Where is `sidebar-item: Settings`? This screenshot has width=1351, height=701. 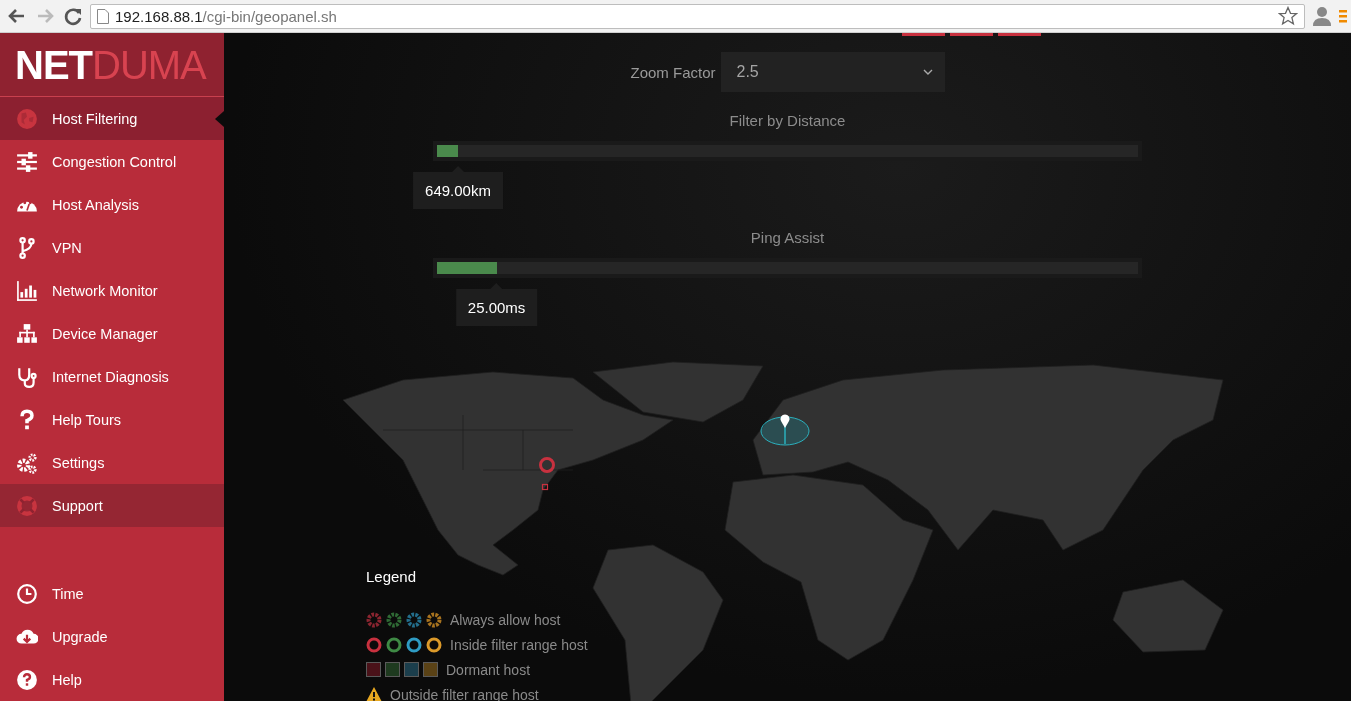 sidebar-item: Settings is located at coordinates (112, 462).